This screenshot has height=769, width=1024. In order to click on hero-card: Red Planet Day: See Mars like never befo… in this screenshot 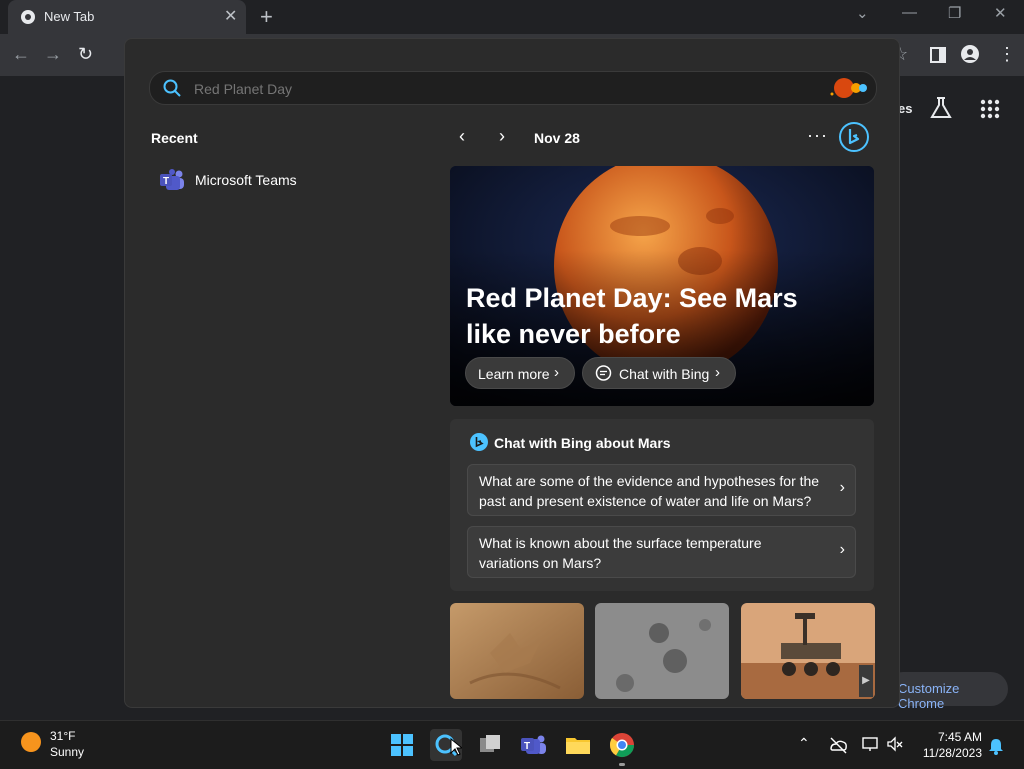, I will do `click(662, 286)`.